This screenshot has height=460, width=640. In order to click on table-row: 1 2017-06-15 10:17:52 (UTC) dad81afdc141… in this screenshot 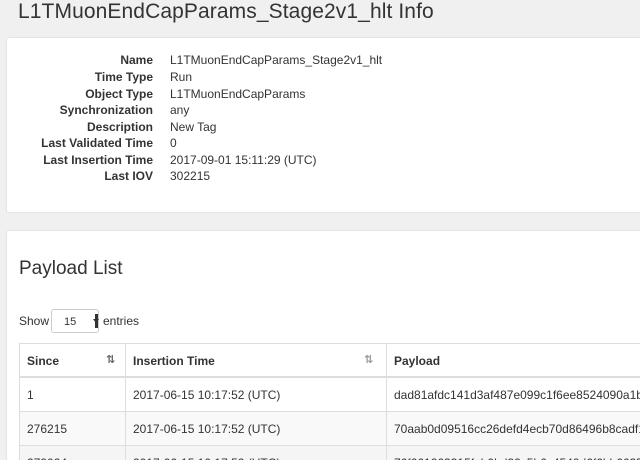, I will do `click(329, 395)`.